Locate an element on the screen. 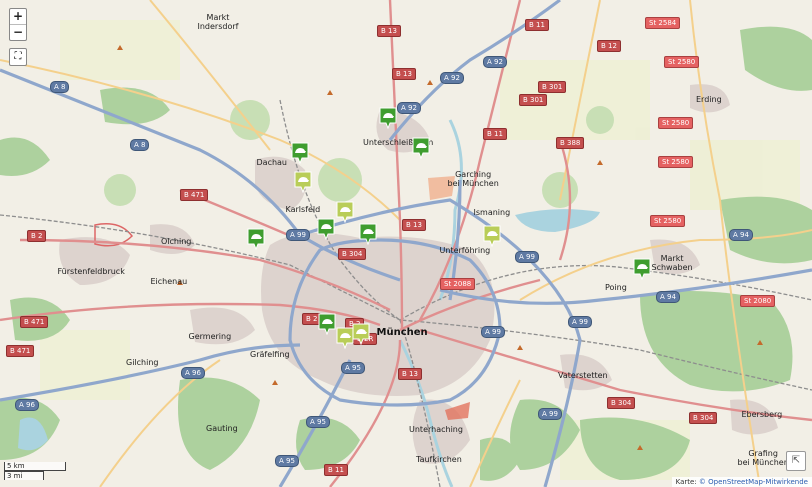  place-label: Erding is located at coordinates (709, 99).